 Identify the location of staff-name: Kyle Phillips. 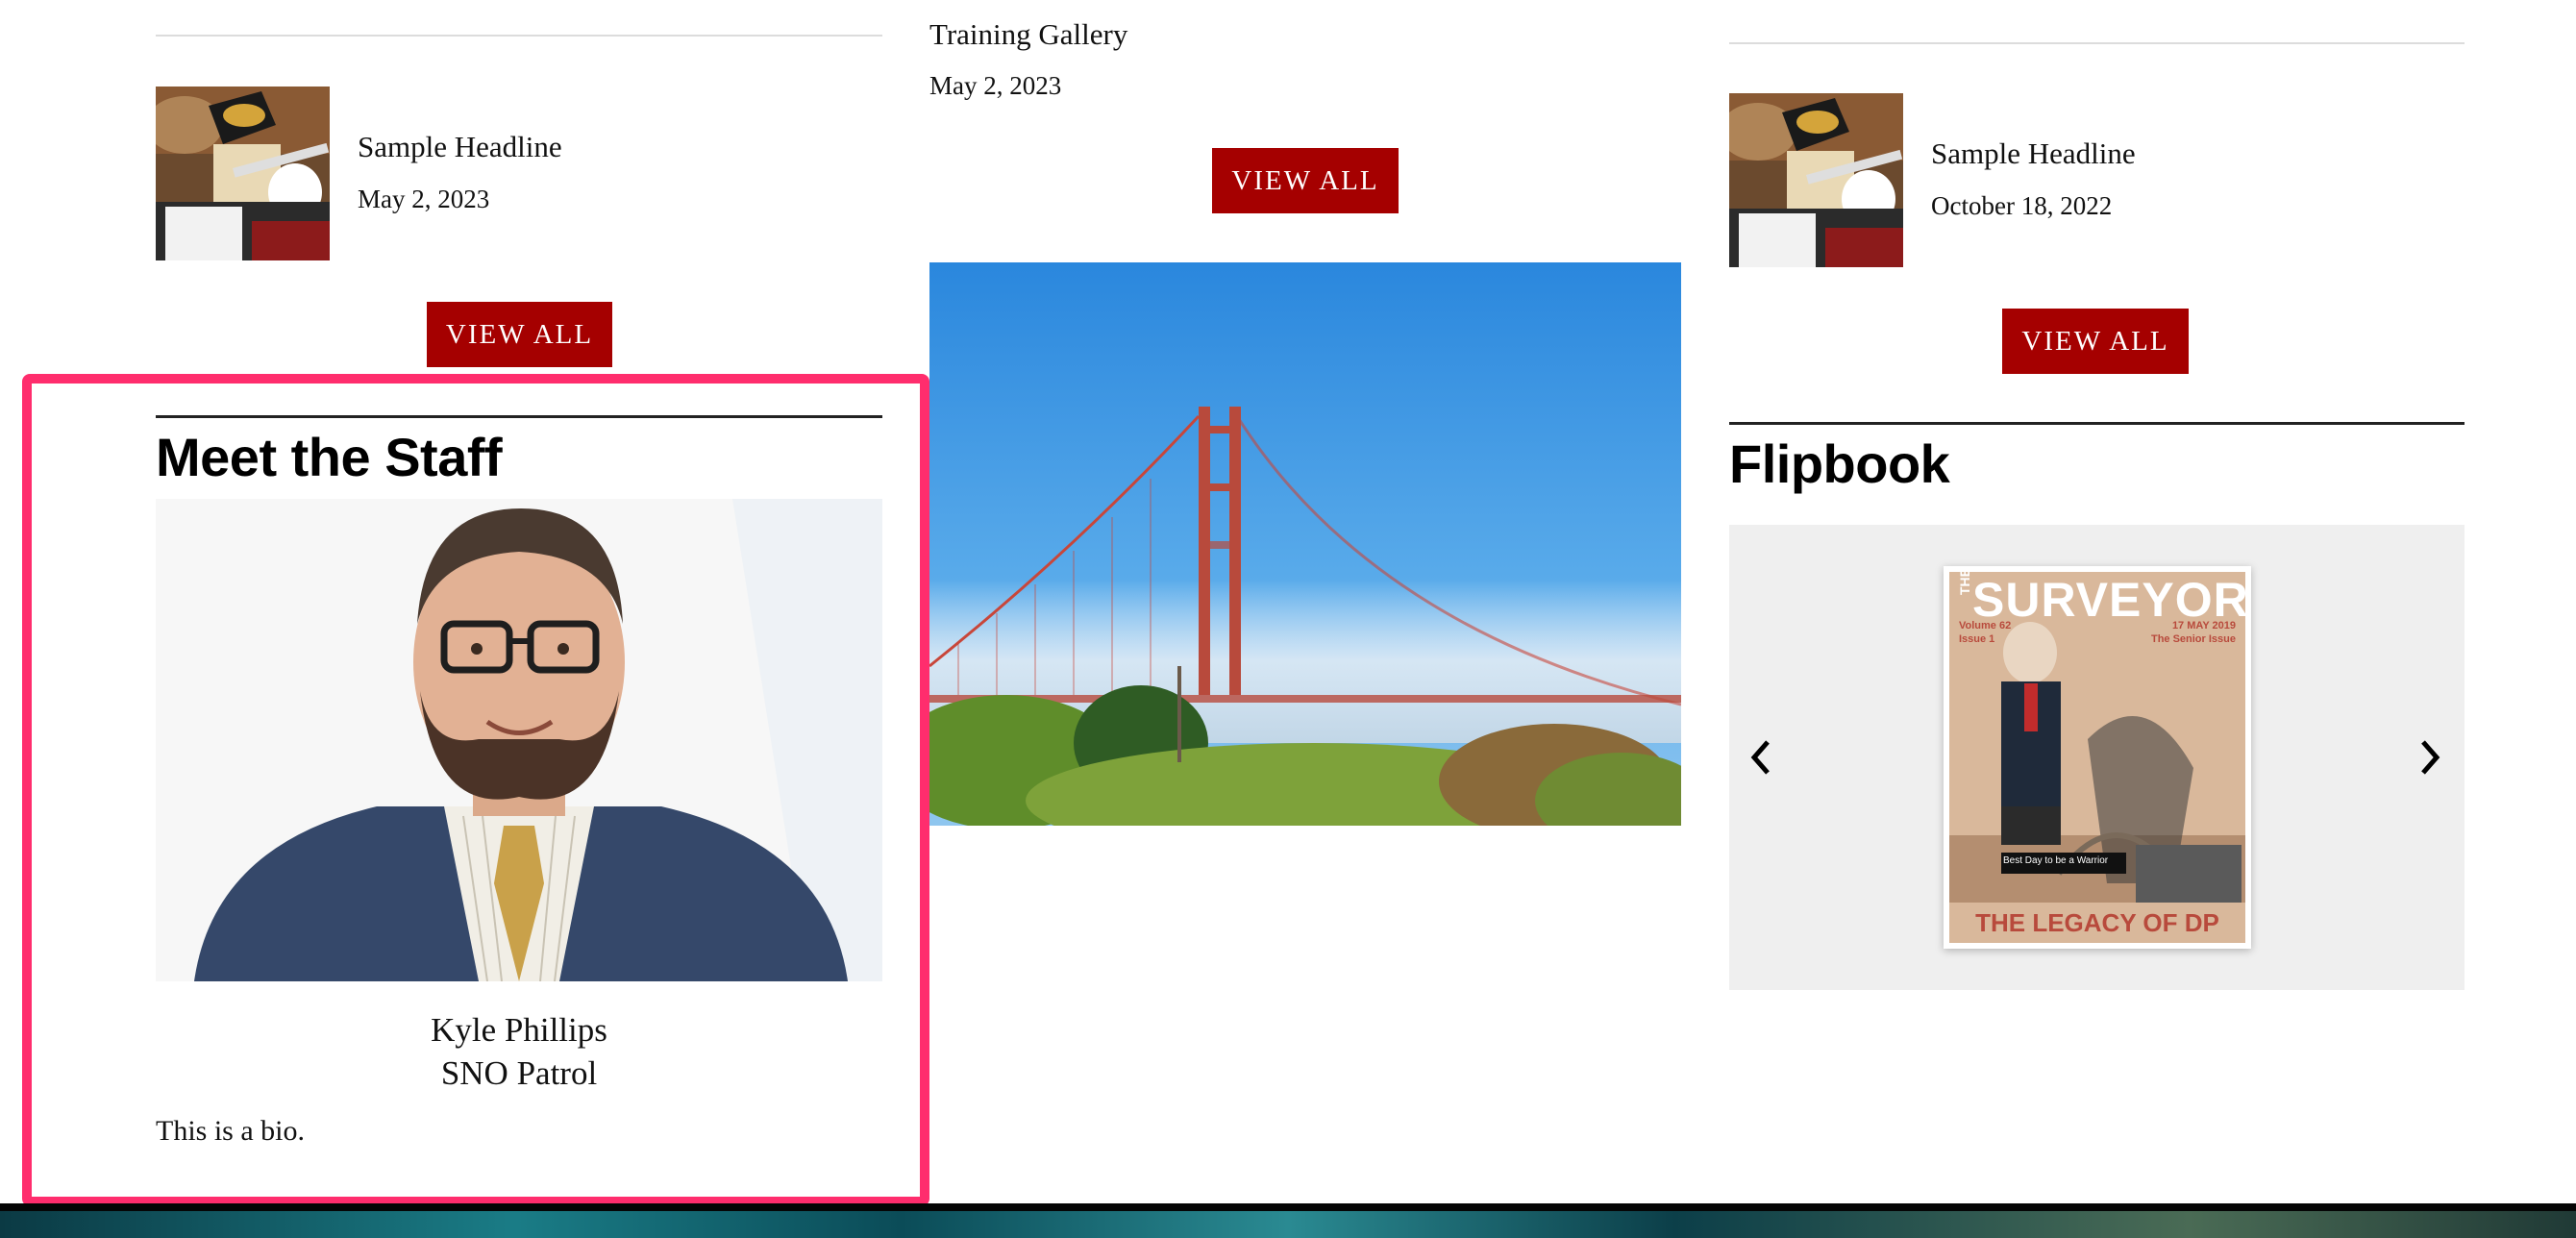
(519, 1030).